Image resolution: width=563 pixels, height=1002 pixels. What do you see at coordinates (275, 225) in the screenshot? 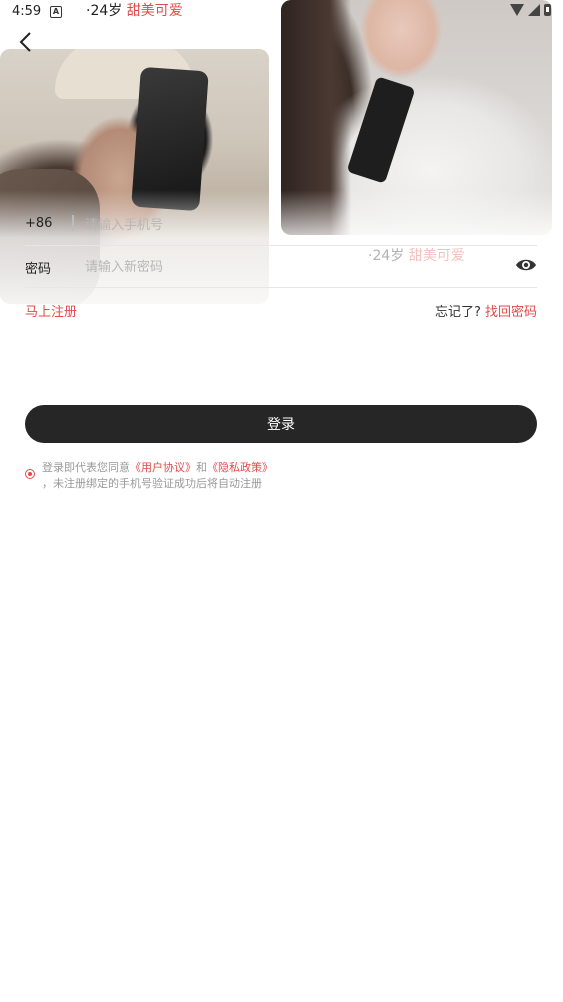
I see `phone-input` at bounding box center [275, 225].